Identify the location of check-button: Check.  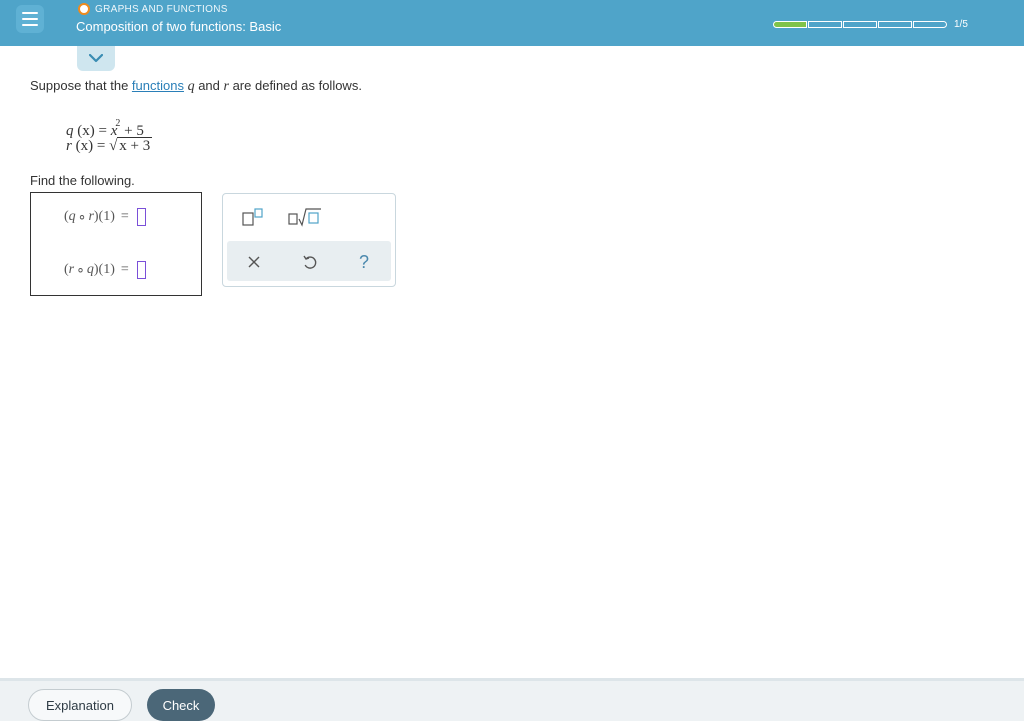
(181, 705).